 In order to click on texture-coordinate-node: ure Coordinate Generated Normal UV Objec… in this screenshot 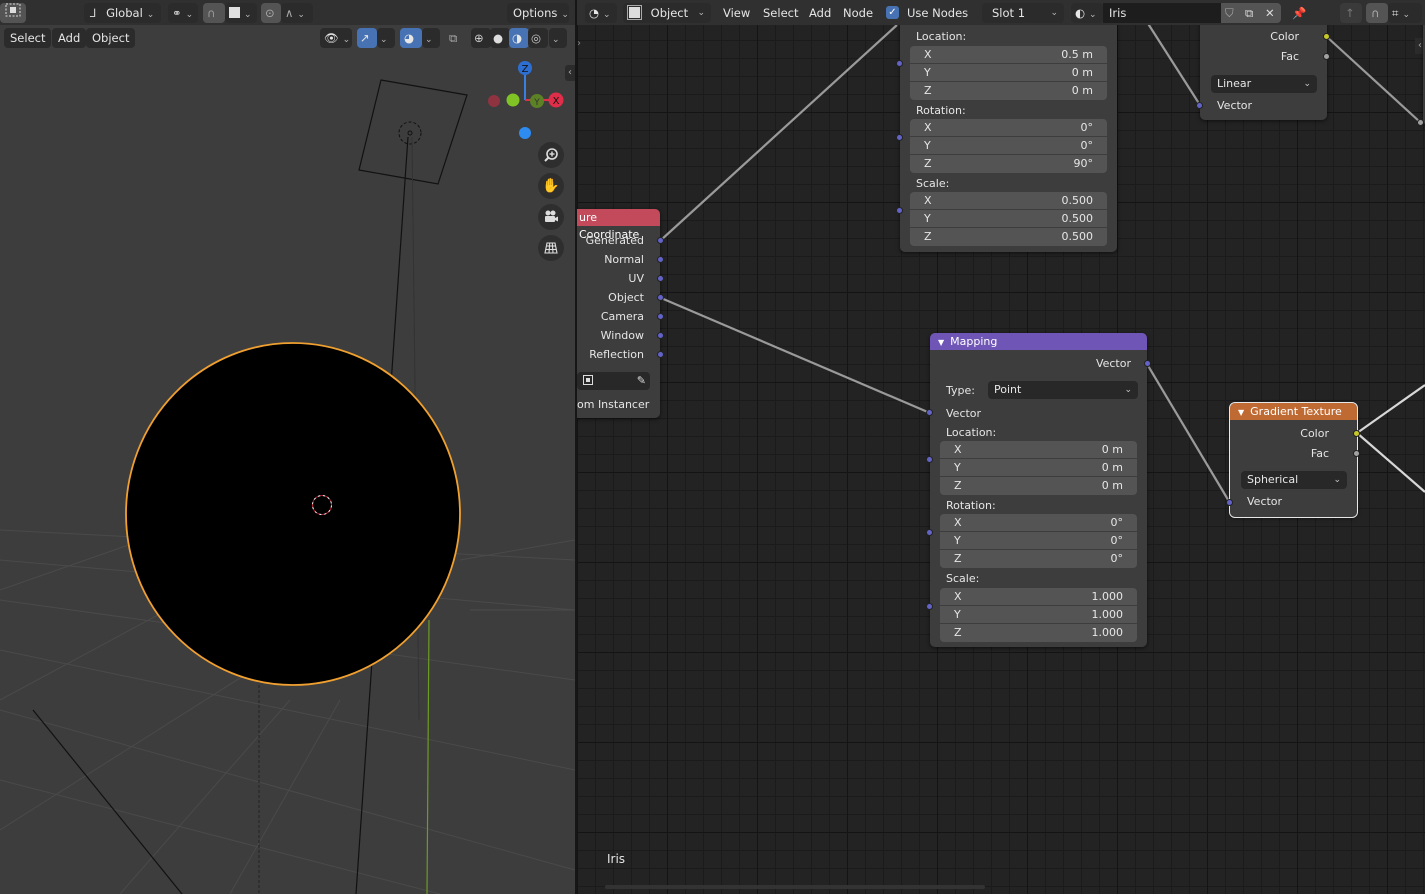, I will do `click(618, 313)`.